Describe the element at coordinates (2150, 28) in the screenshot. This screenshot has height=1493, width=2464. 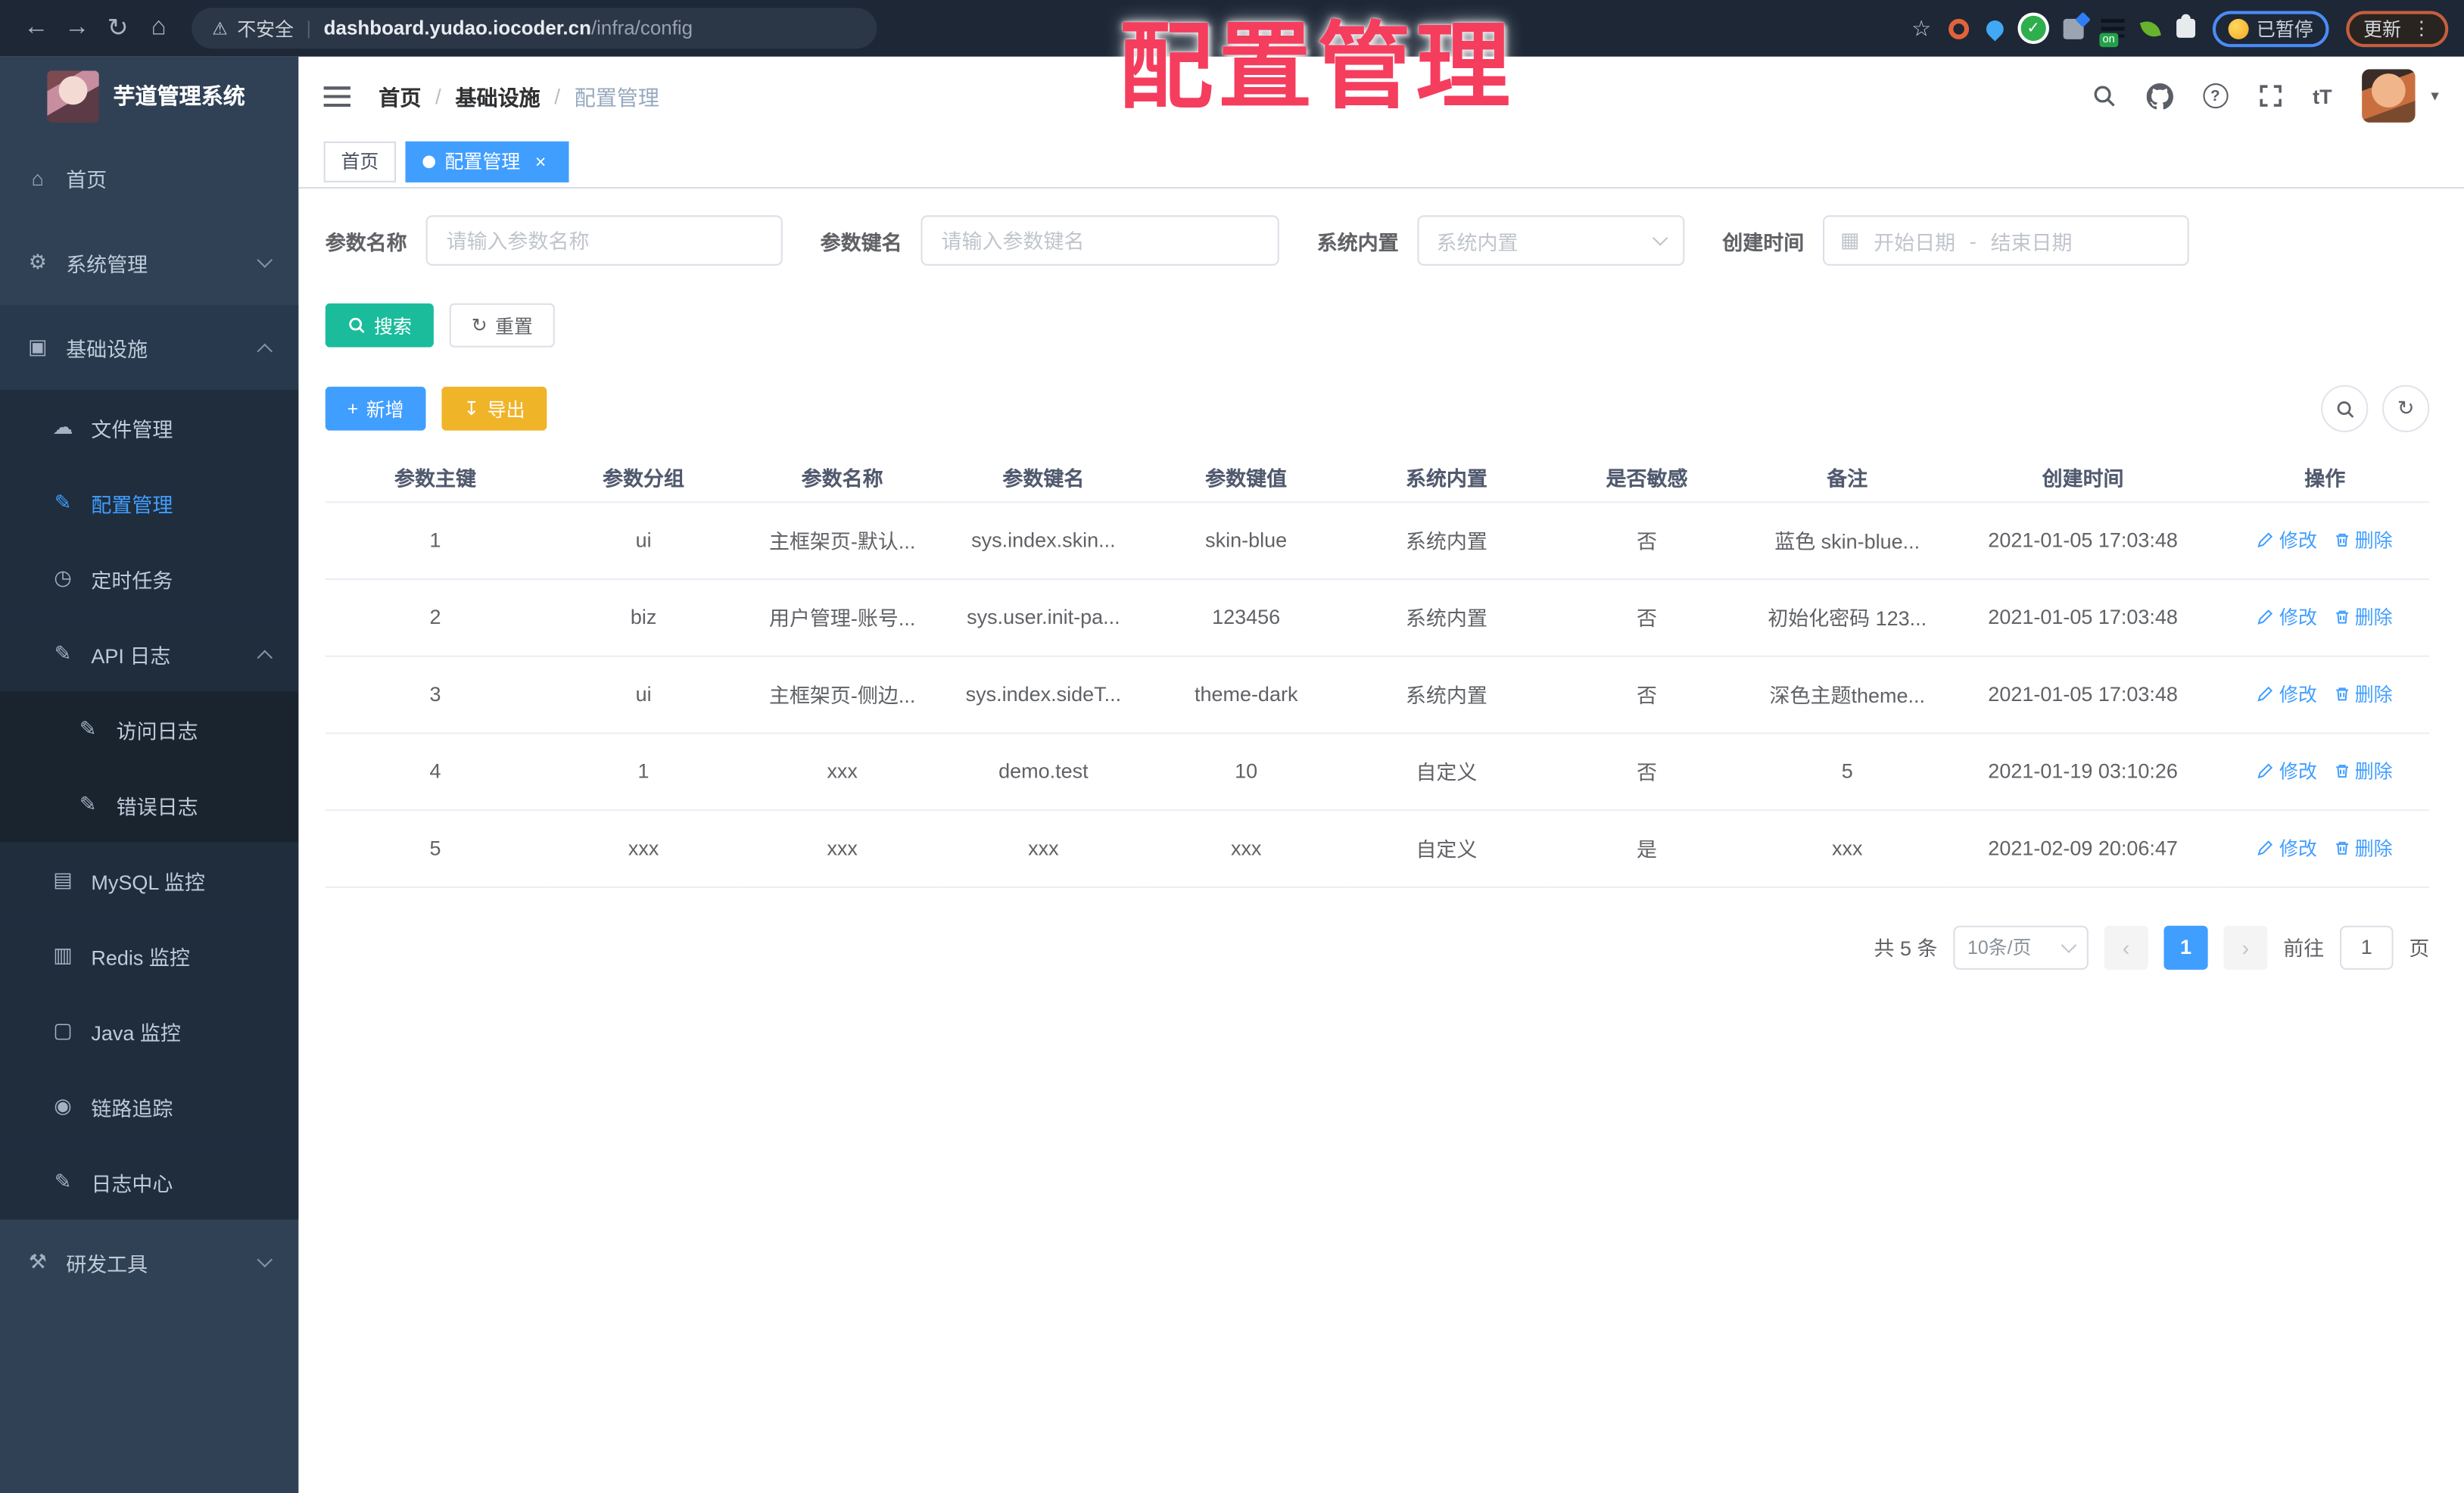
I see `extension-leaf-icon` at that location.